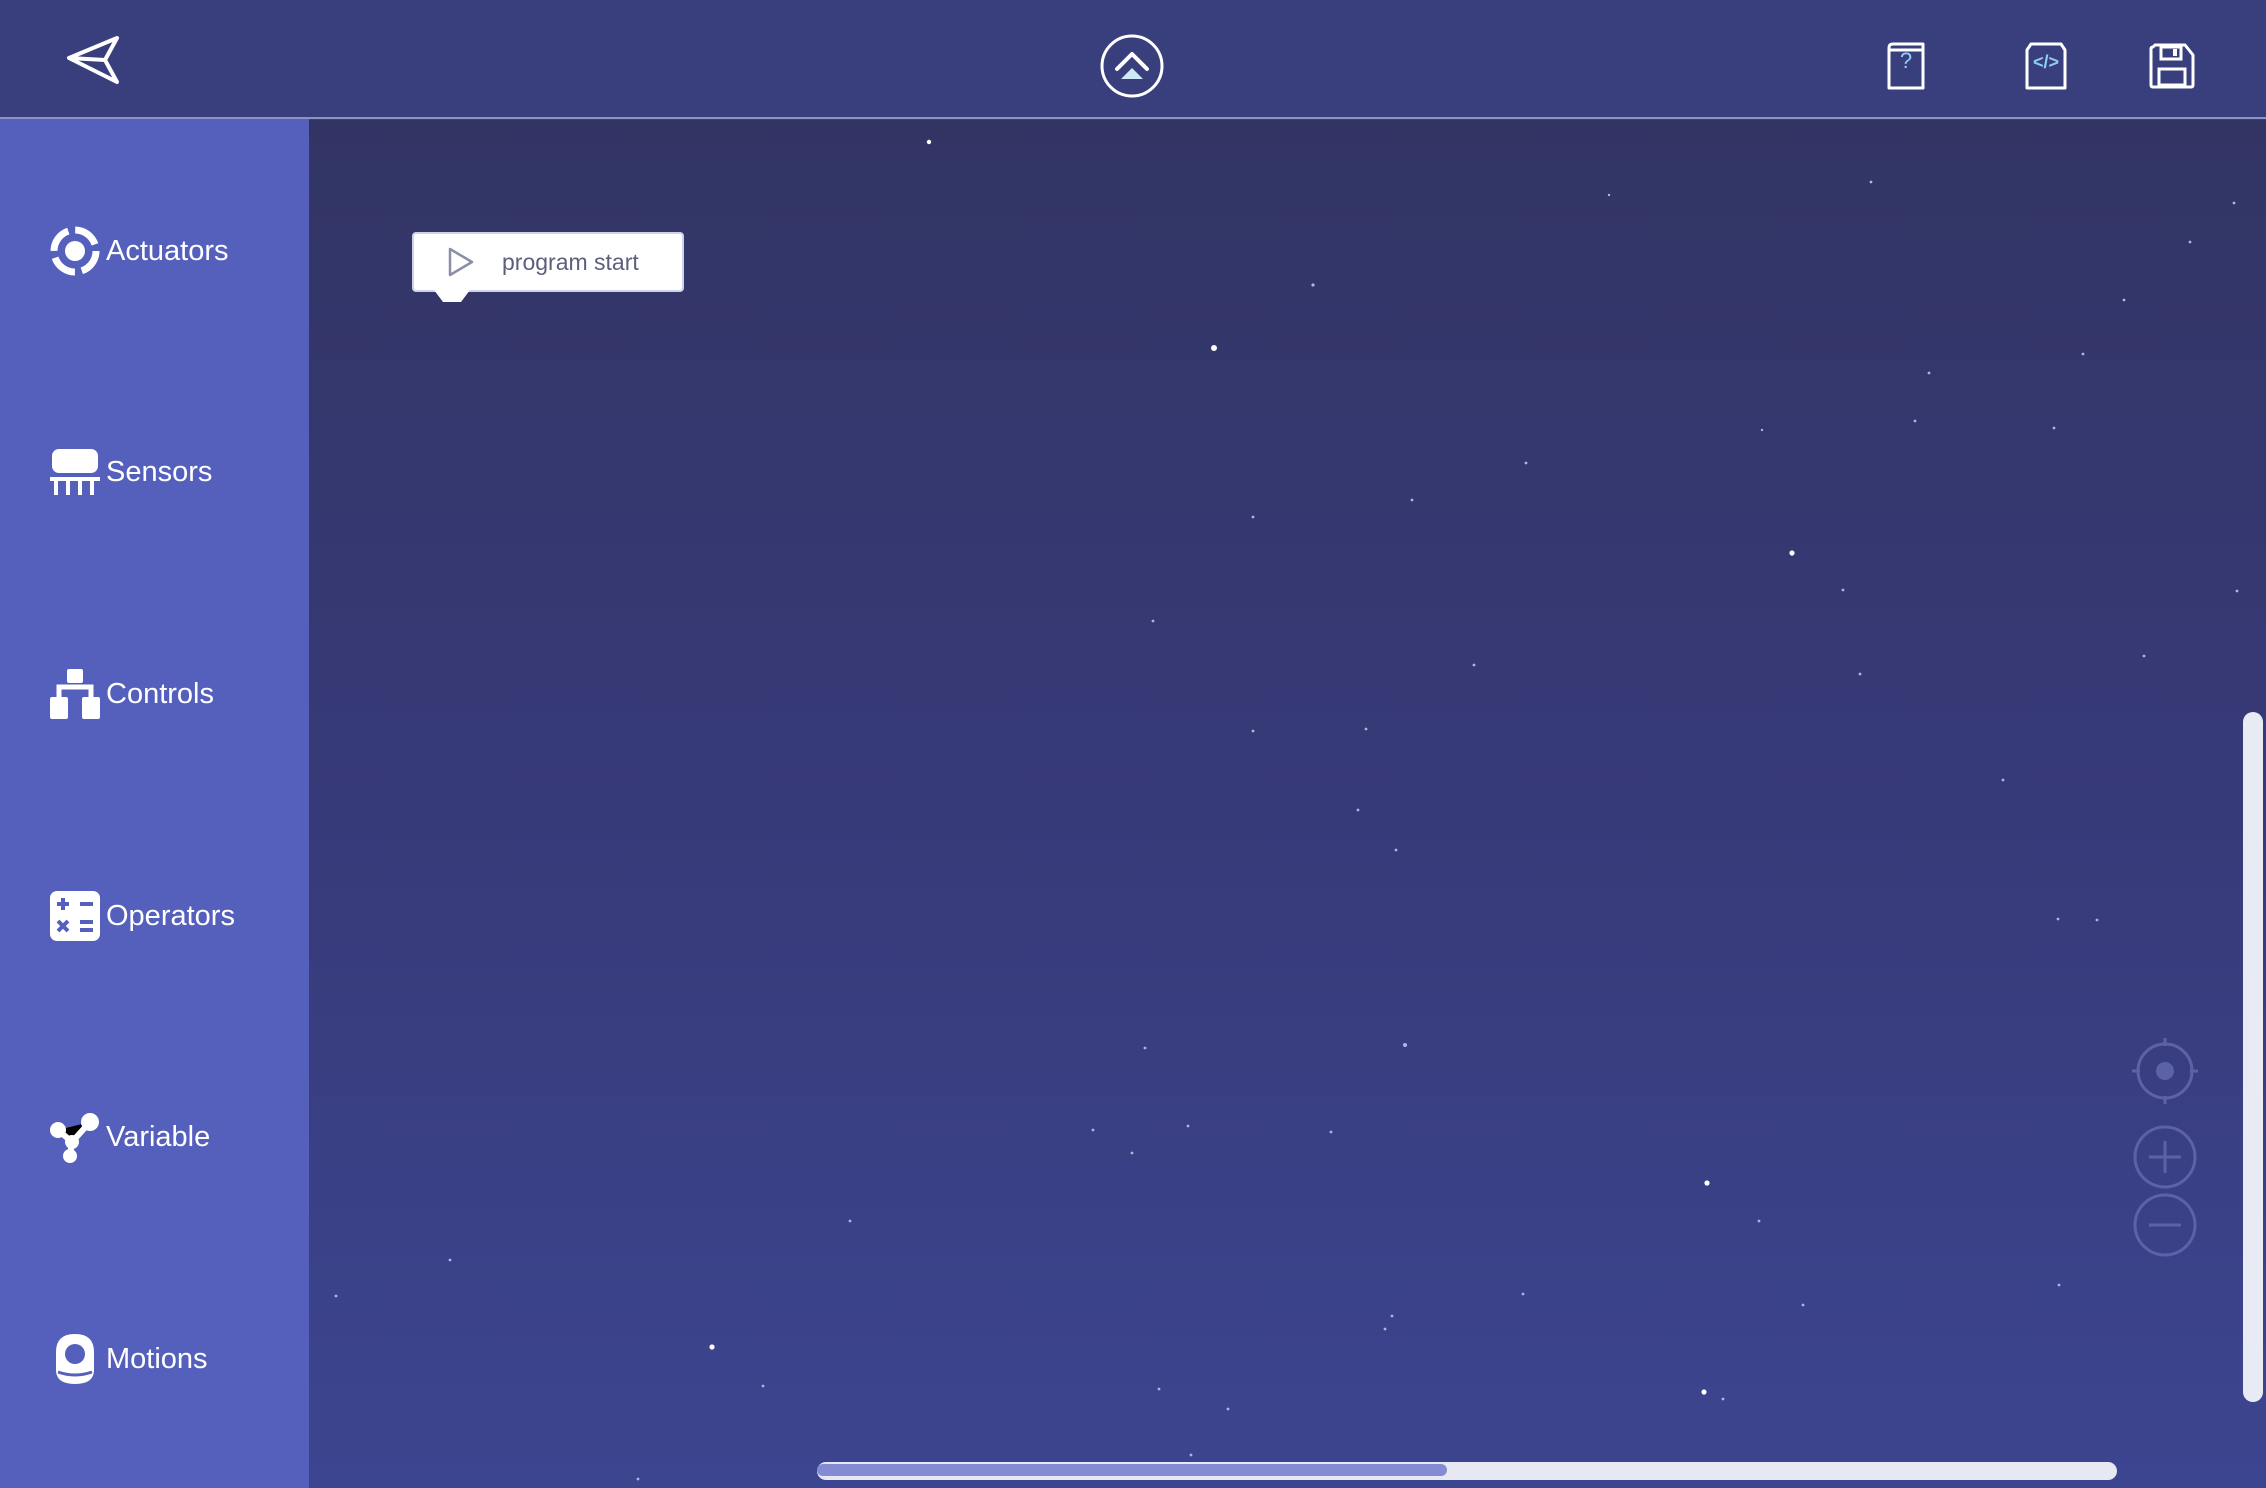 This screenshot has width=2266, height=1488. I want to click on paper-plane-back-icon, so click(93, 60).